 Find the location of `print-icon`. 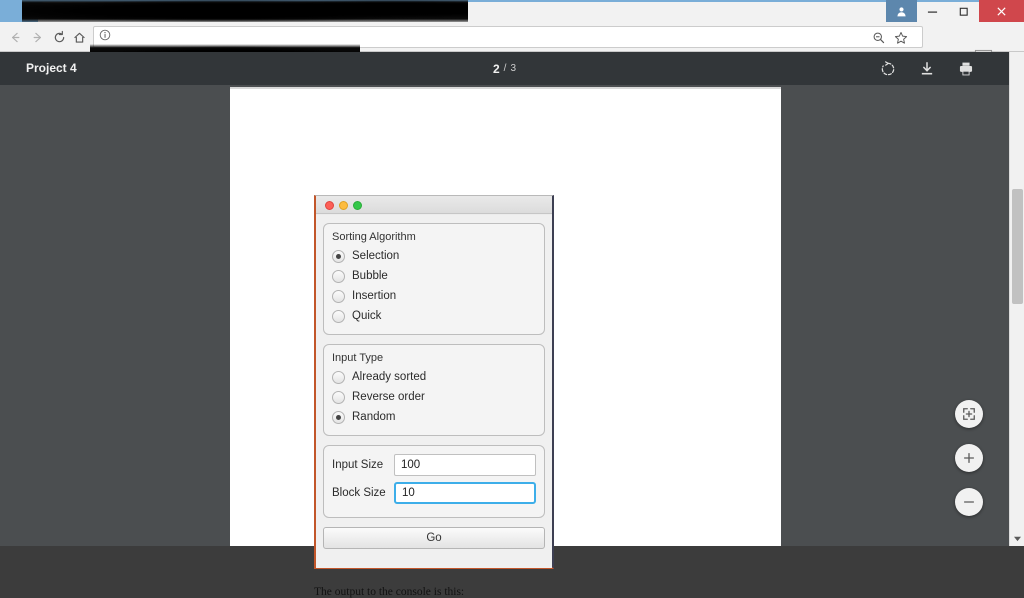

print-icon is located at coordinates (966, 69).